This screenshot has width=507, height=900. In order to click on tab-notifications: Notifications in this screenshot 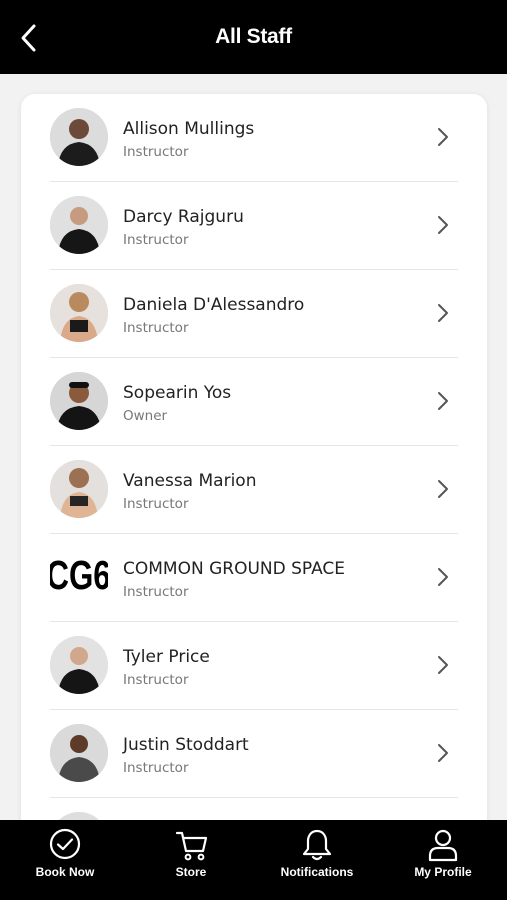, I will do `click(317, 860)`.